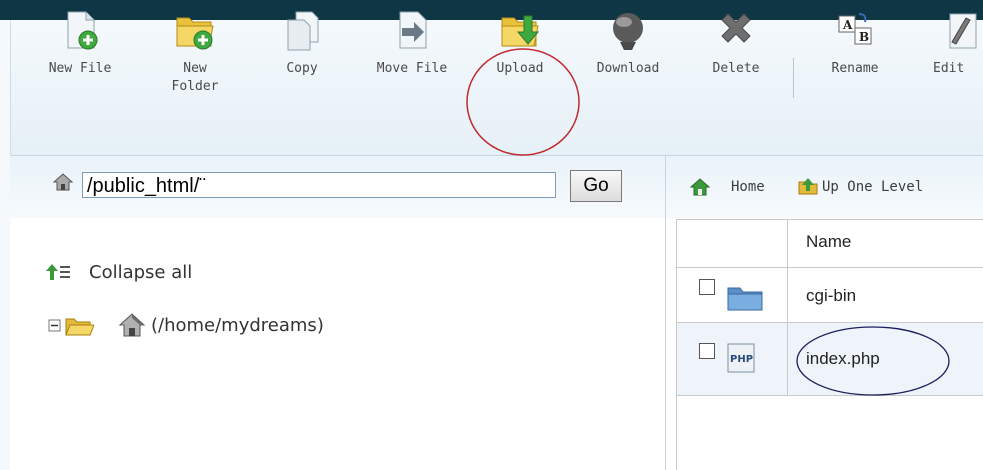 The image size is (983, 470). I want to click on up-one-level-link: Up One Level, so click(872, 187).